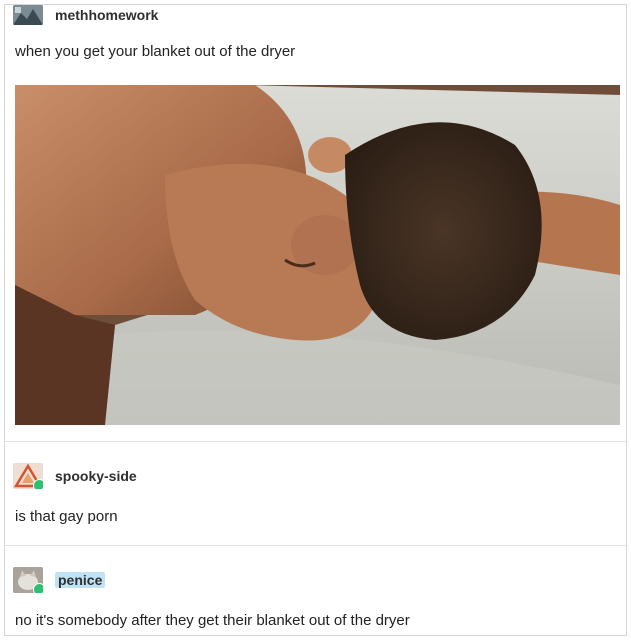 The width and height of the screenshot is (631, 640). I want to click on post-header: methhomework, so click(85, 15).